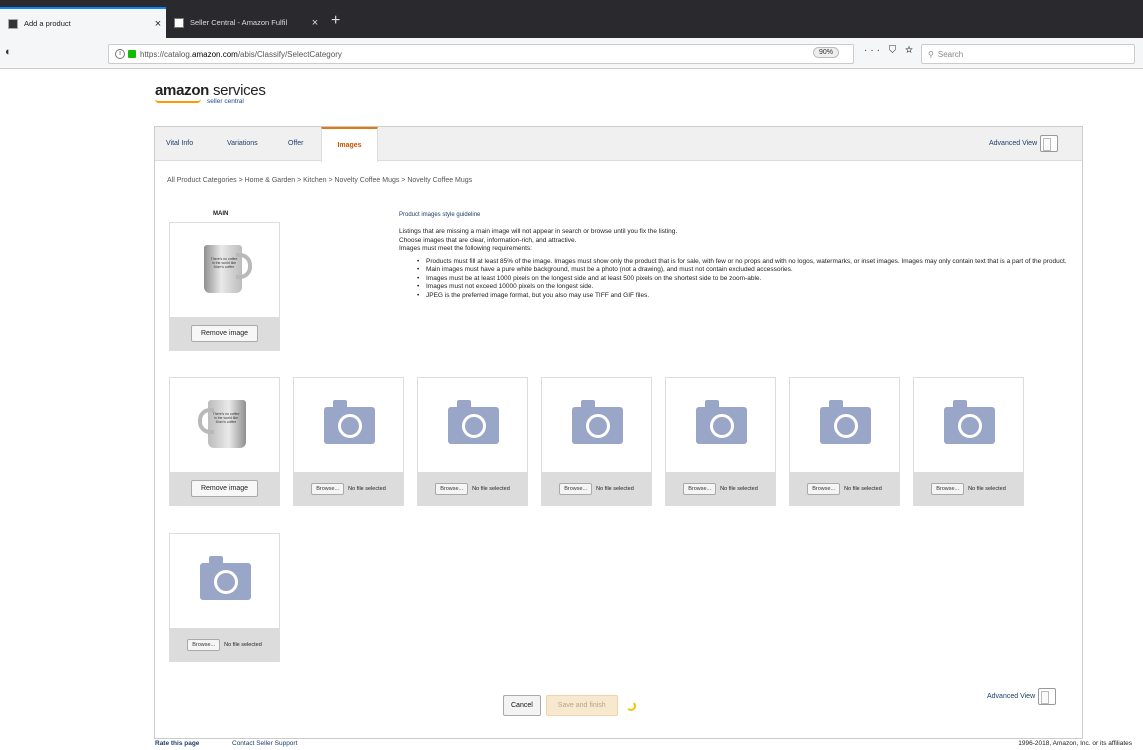  I want to click on tab-offer: Offer, so click(295, 144).